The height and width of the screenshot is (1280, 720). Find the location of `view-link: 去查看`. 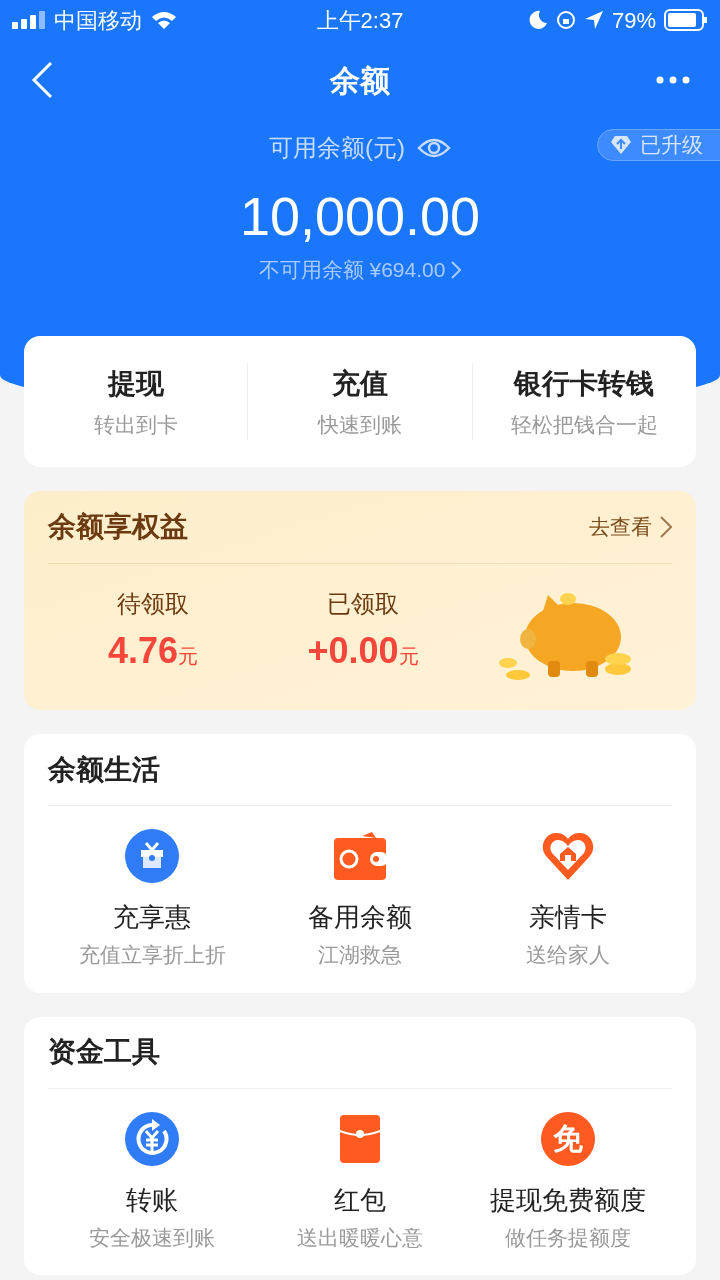

view-link: 去查看 is located at coordinates (620, 527).